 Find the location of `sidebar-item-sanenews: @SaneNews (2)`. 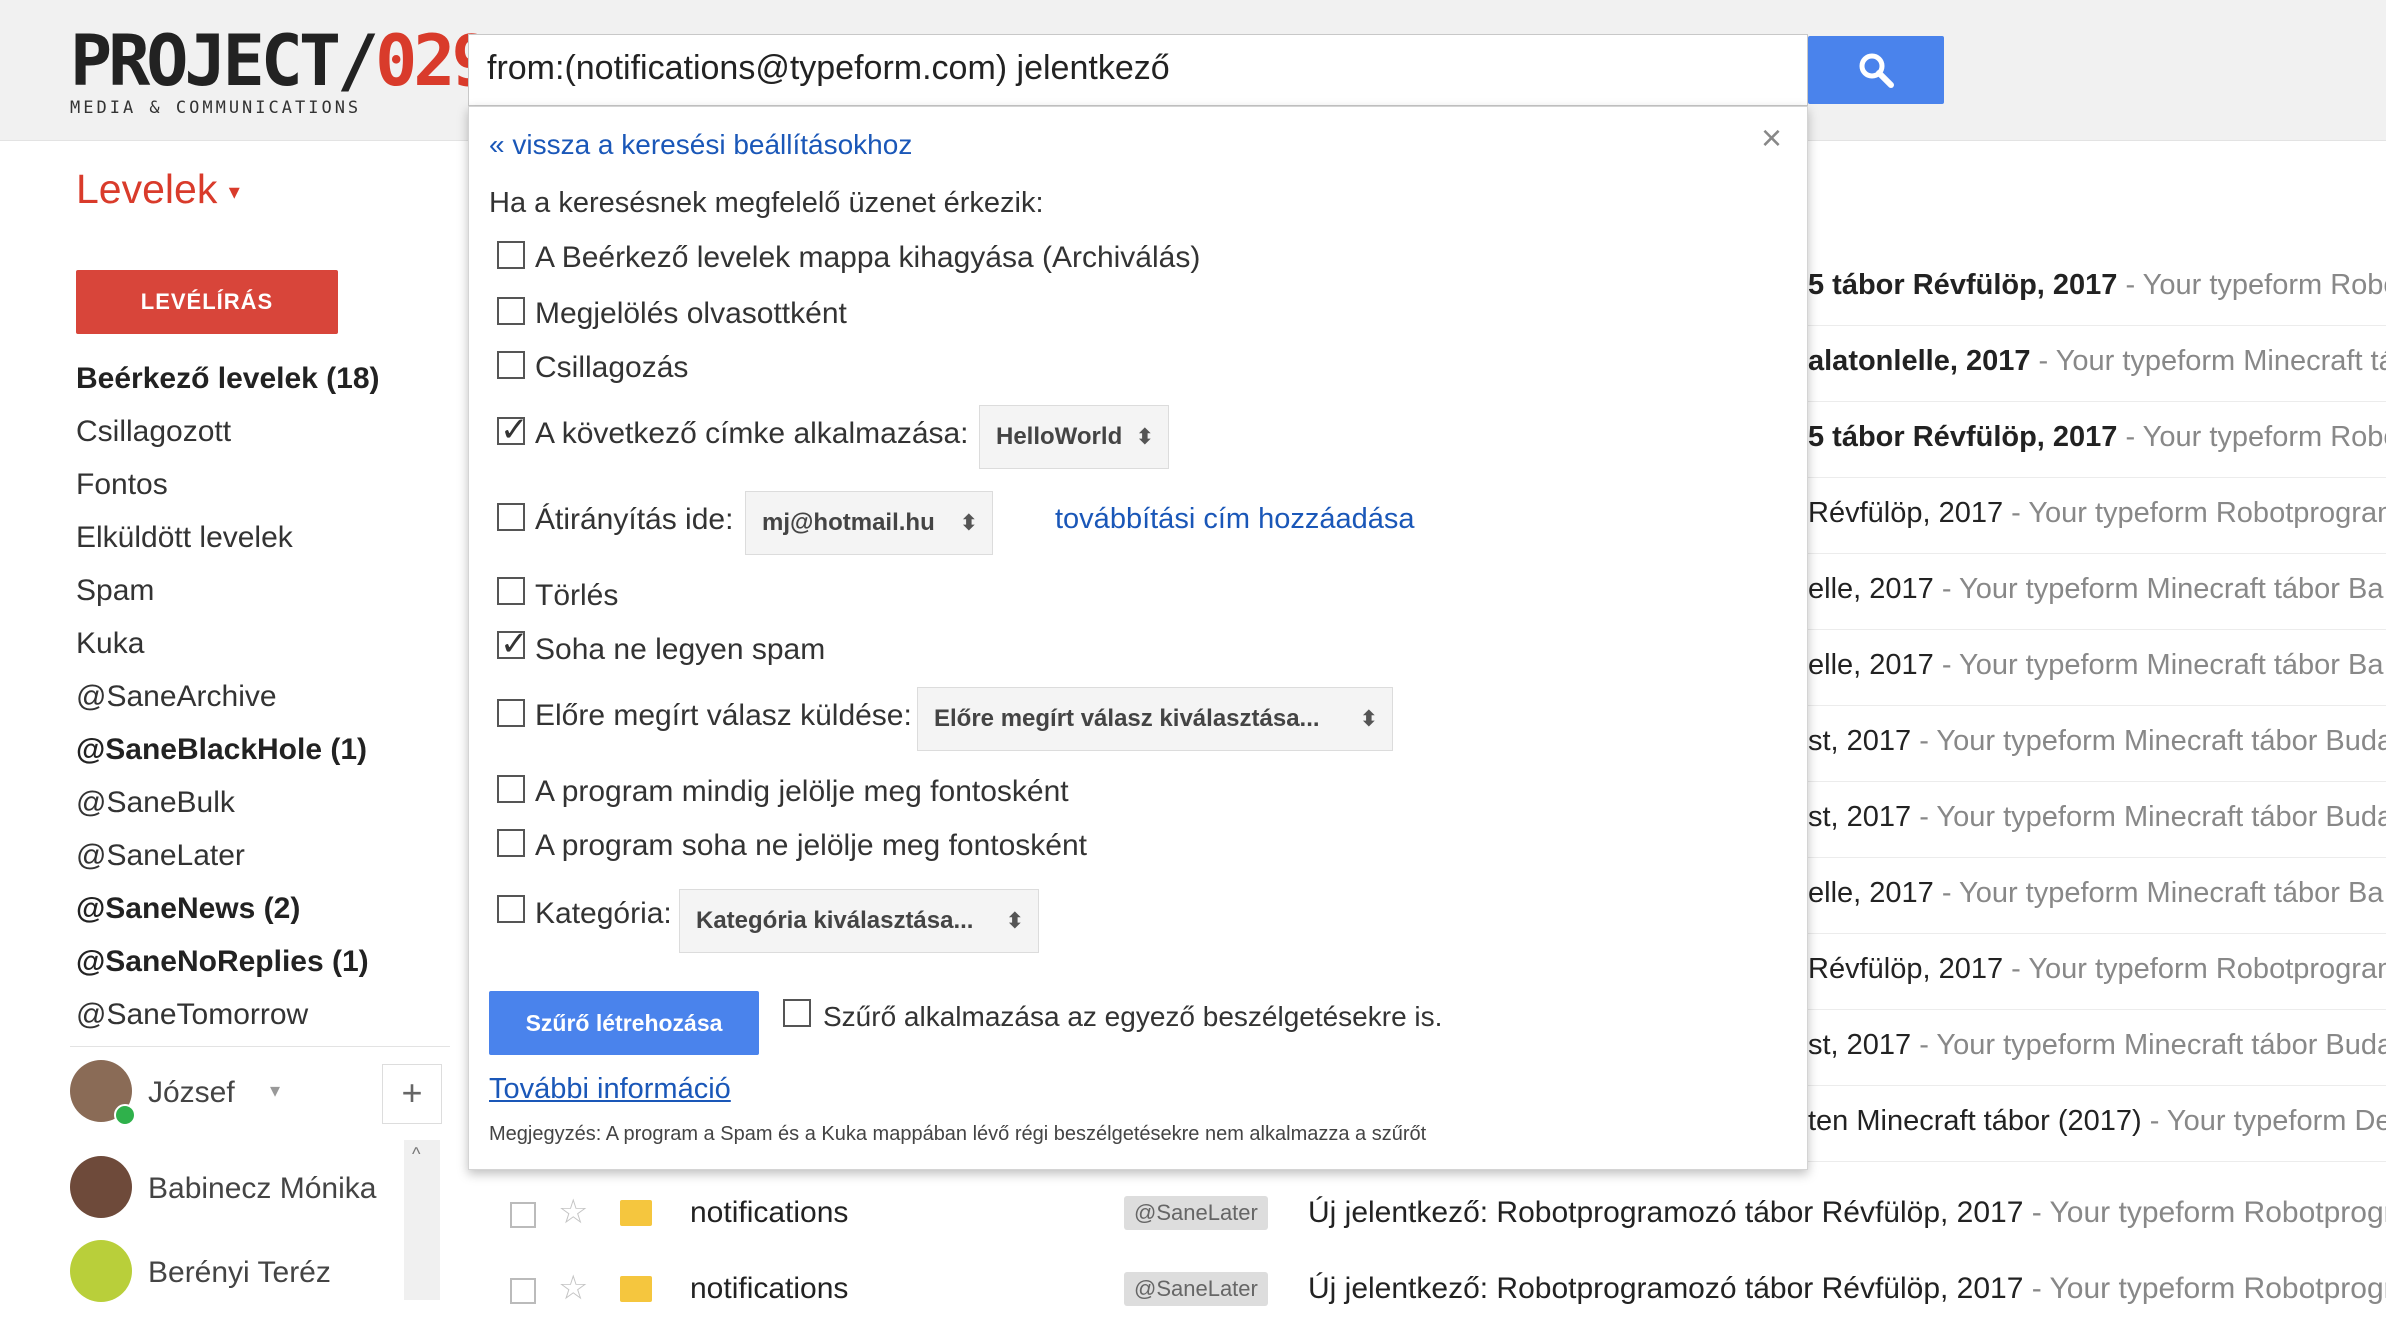

sidebar-item-sanenews: @SaneNews (2) is located at coordinates (188, 909).